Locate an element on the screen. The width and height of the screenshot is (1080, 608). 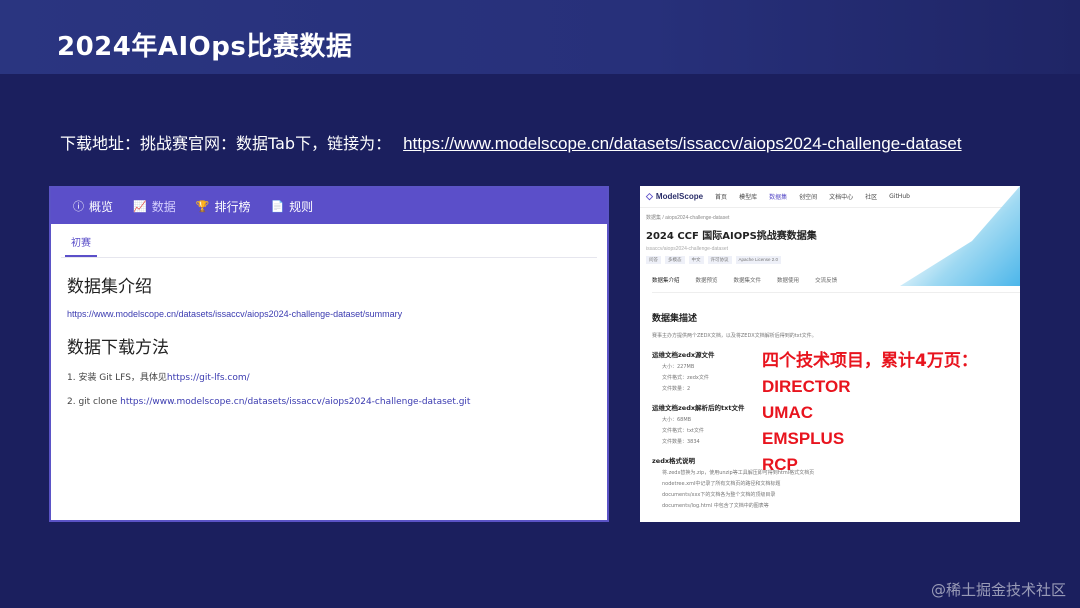
subtab: 数据集文件 is located at coordinates (748, 280).